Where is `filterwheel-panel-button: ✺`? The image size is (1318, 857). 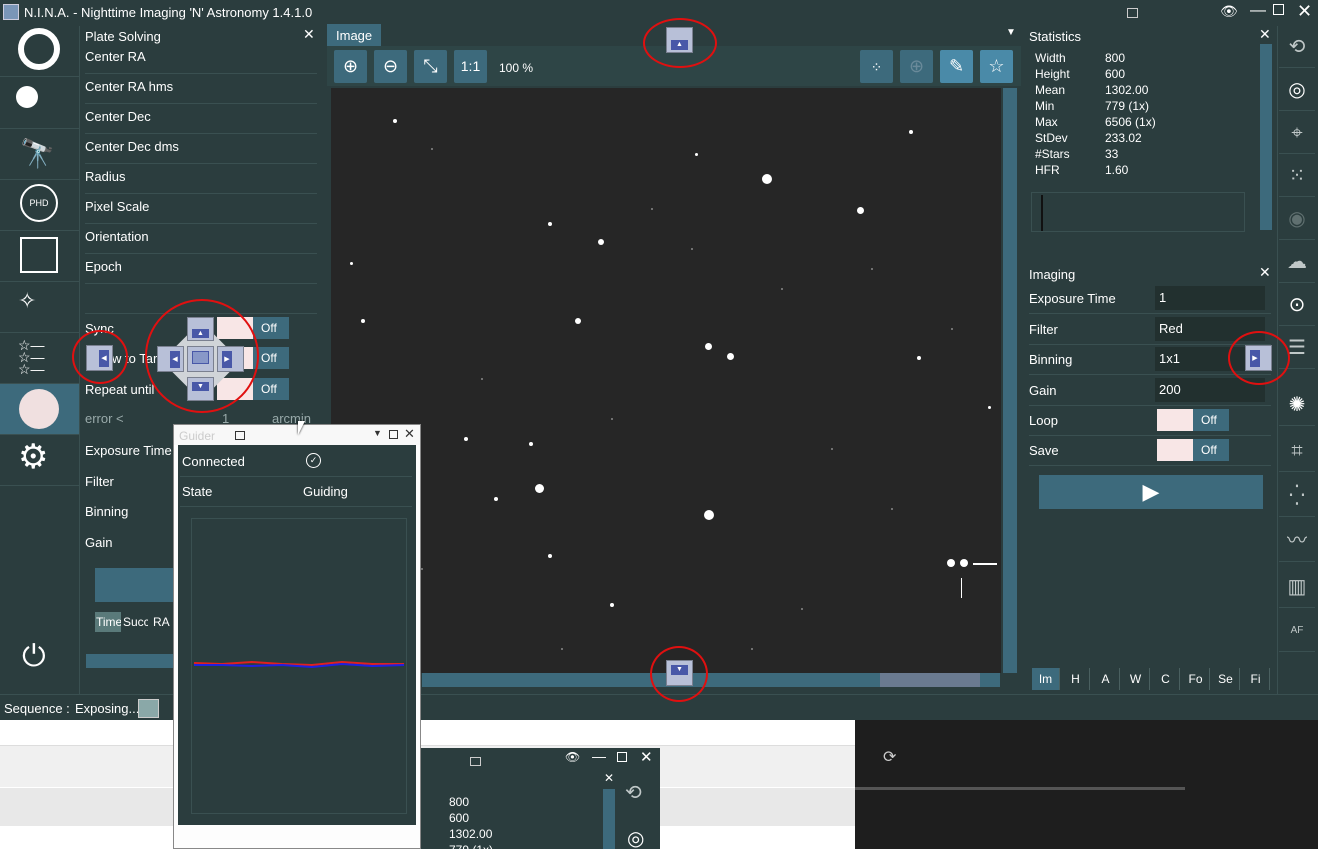 filterwheel-panel-button: ✺ is located at coordinates (1297, 405).